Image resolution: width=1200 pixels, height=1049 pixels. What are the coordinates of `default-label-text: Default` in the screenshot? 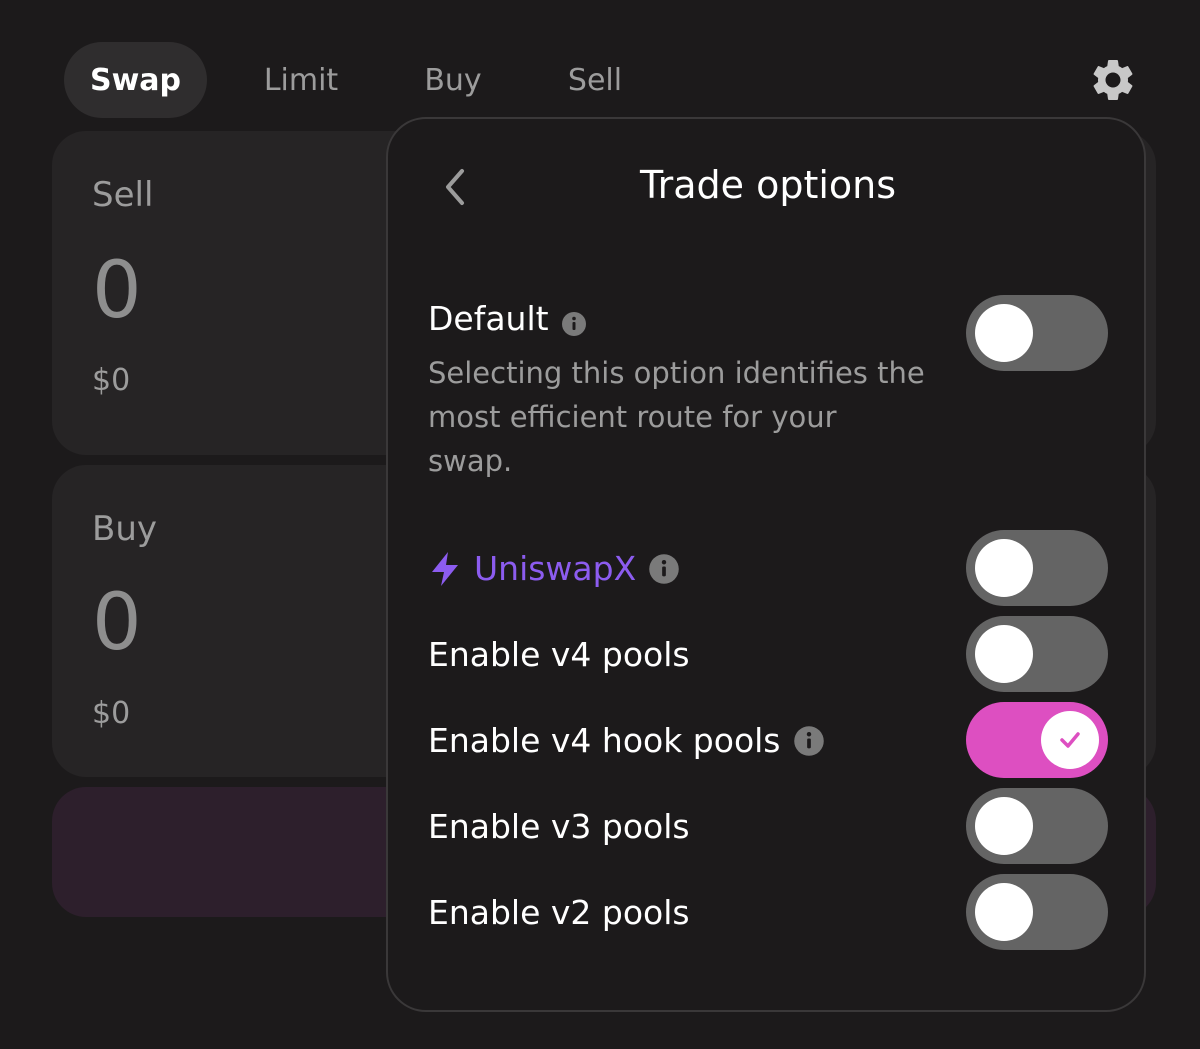 It's located at (488, 318).